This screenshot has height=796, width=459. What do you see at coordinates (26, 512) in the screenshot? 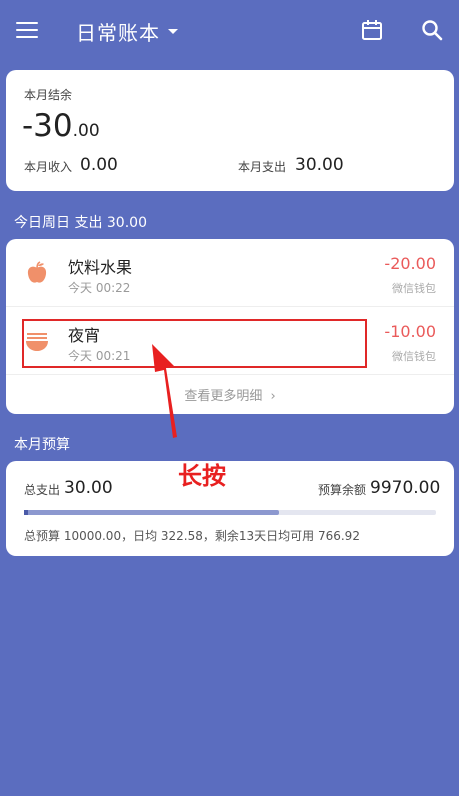
I see `budget-progress-used` at bounding box center [26, 512].